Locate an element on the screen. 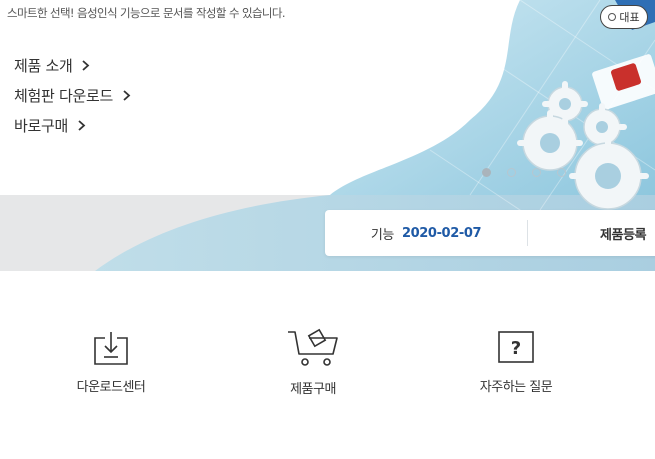  product-purchase-label: 제품구매 is located at coordinates (313, 389).